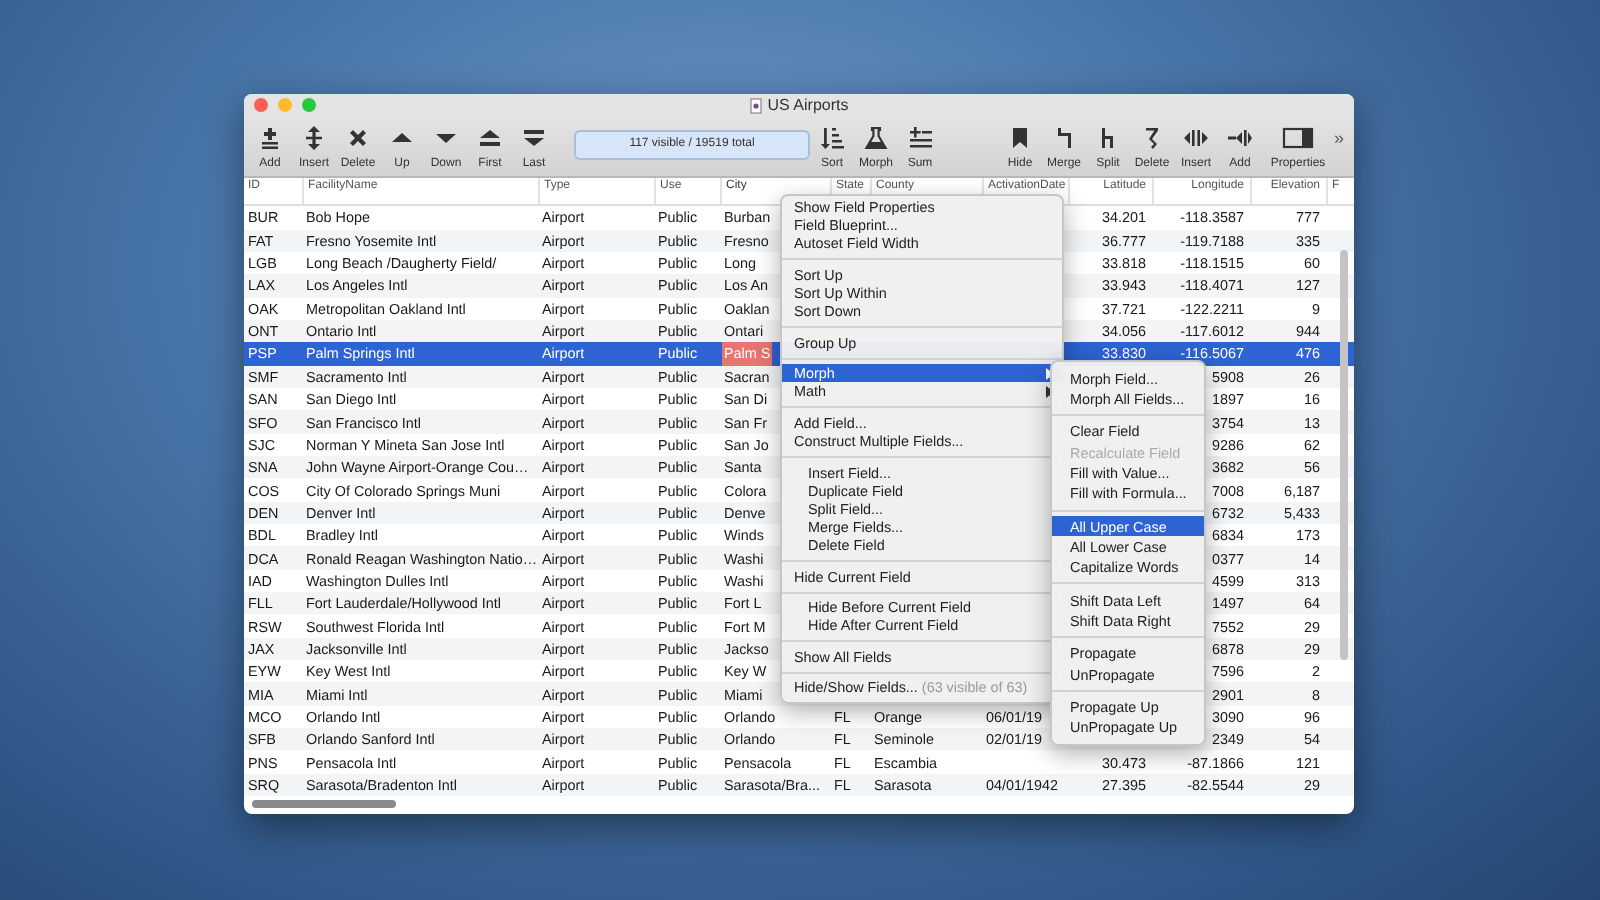  I want to click on window-title: US Airports, so click(808, 105).